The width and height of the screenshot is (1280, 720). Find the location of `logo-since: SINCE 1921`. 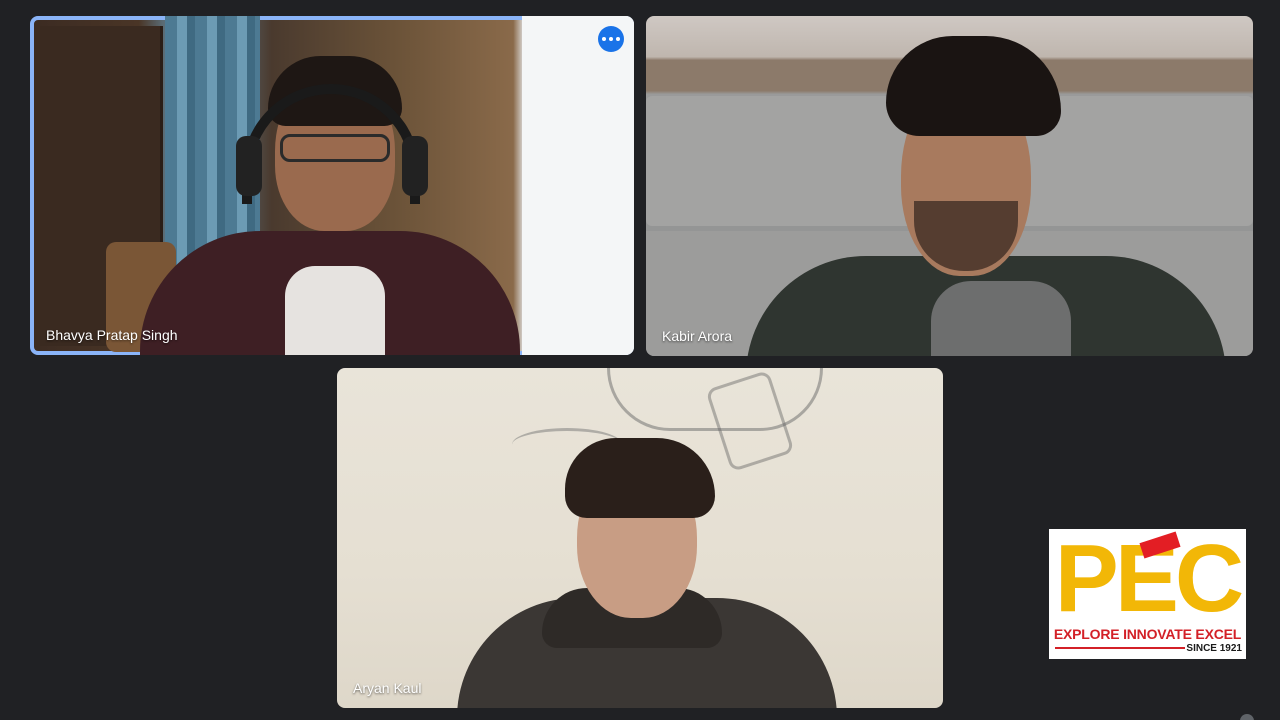

logo-since: SINCE 1921 is located at coordinates (1214, 648).